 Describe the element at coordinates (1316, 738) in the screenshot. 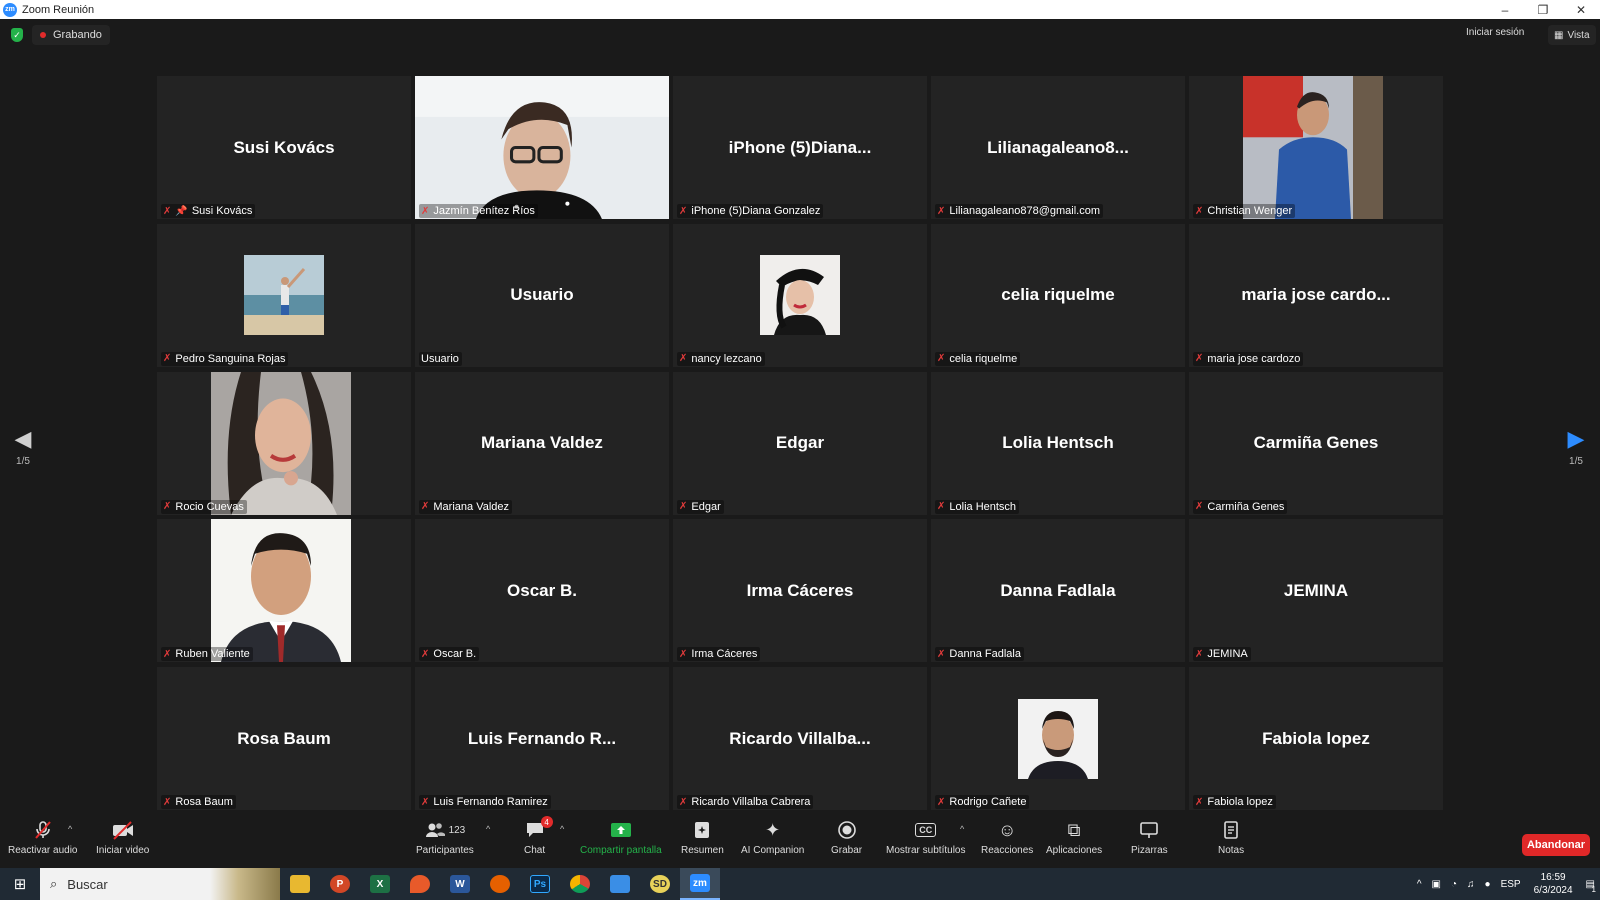

I see `participant-tile: Fabiola lopez ✗ Fabiola lopez` at that location.